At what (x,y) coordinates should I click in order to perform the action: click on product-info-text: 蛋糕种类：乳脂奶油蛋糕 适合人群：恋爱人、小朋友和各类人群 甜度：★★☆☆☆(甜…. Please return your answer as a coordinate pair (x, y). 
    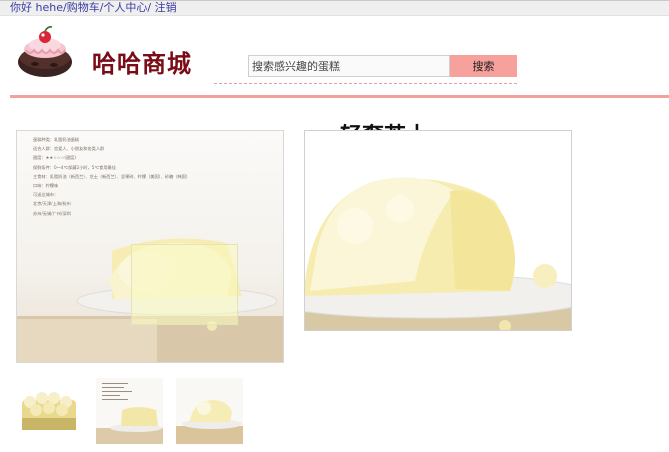
    Looking at the image, I should click on (112, 176).